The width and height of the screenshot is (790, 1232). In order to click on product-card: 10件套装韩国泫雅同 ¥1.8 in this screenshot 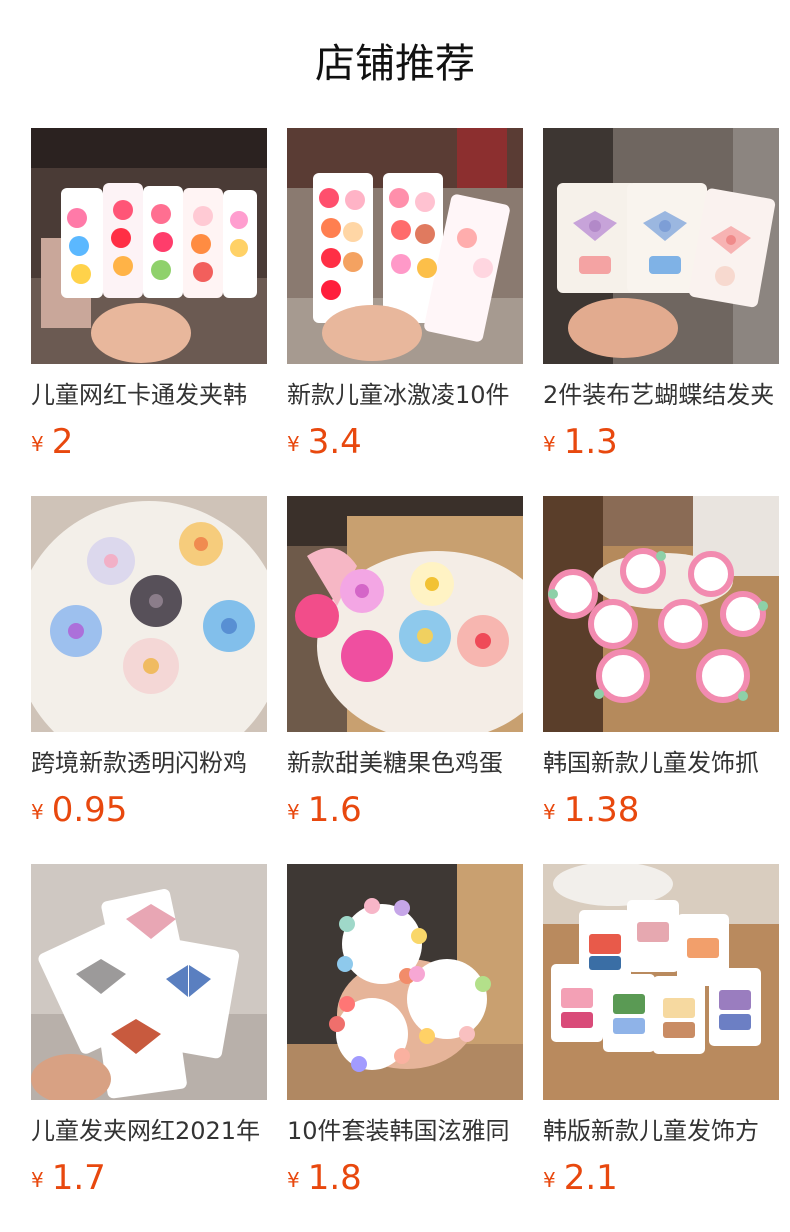, I will do `click(405, 1032)`.